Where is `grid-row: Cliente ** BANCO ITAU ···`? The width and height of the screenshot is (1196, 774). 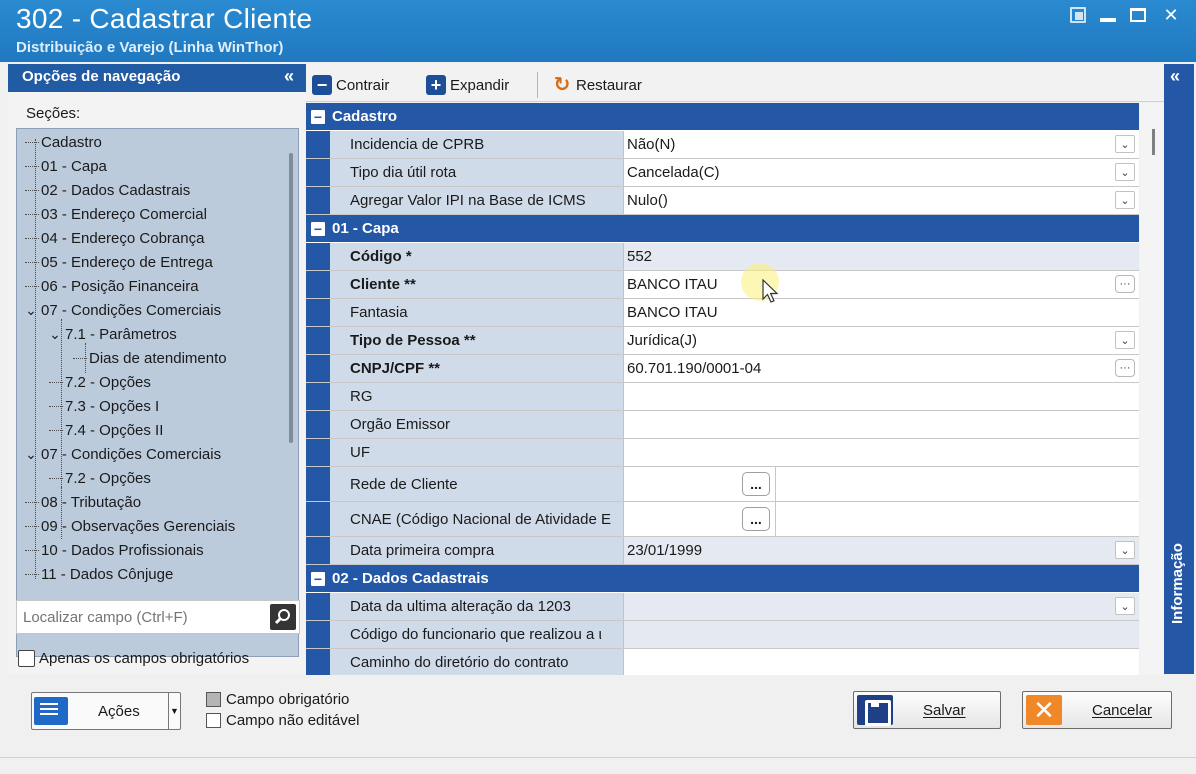 grid-row: Cliente ** BANCO ITAU ··· is located at coordinates (722, 285).